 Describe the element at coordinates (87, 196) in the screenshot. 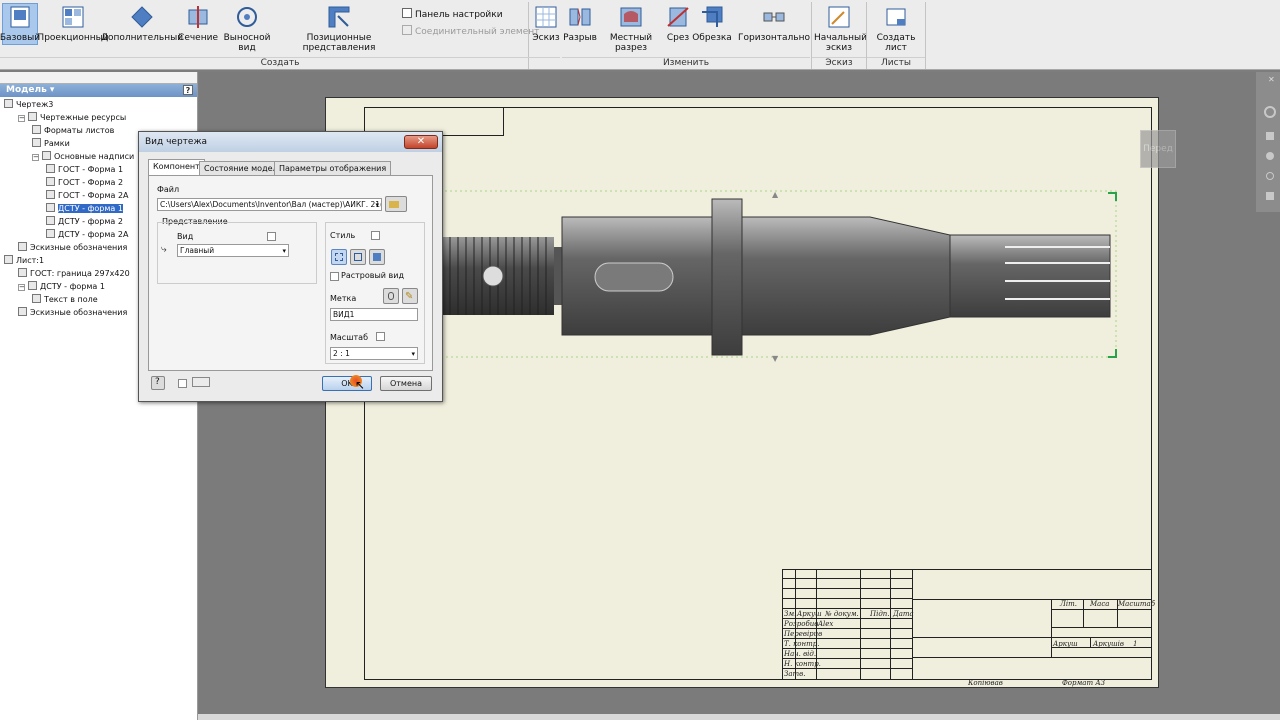

I see `tree-node: ГОСТ - Форма 2А` at that location.